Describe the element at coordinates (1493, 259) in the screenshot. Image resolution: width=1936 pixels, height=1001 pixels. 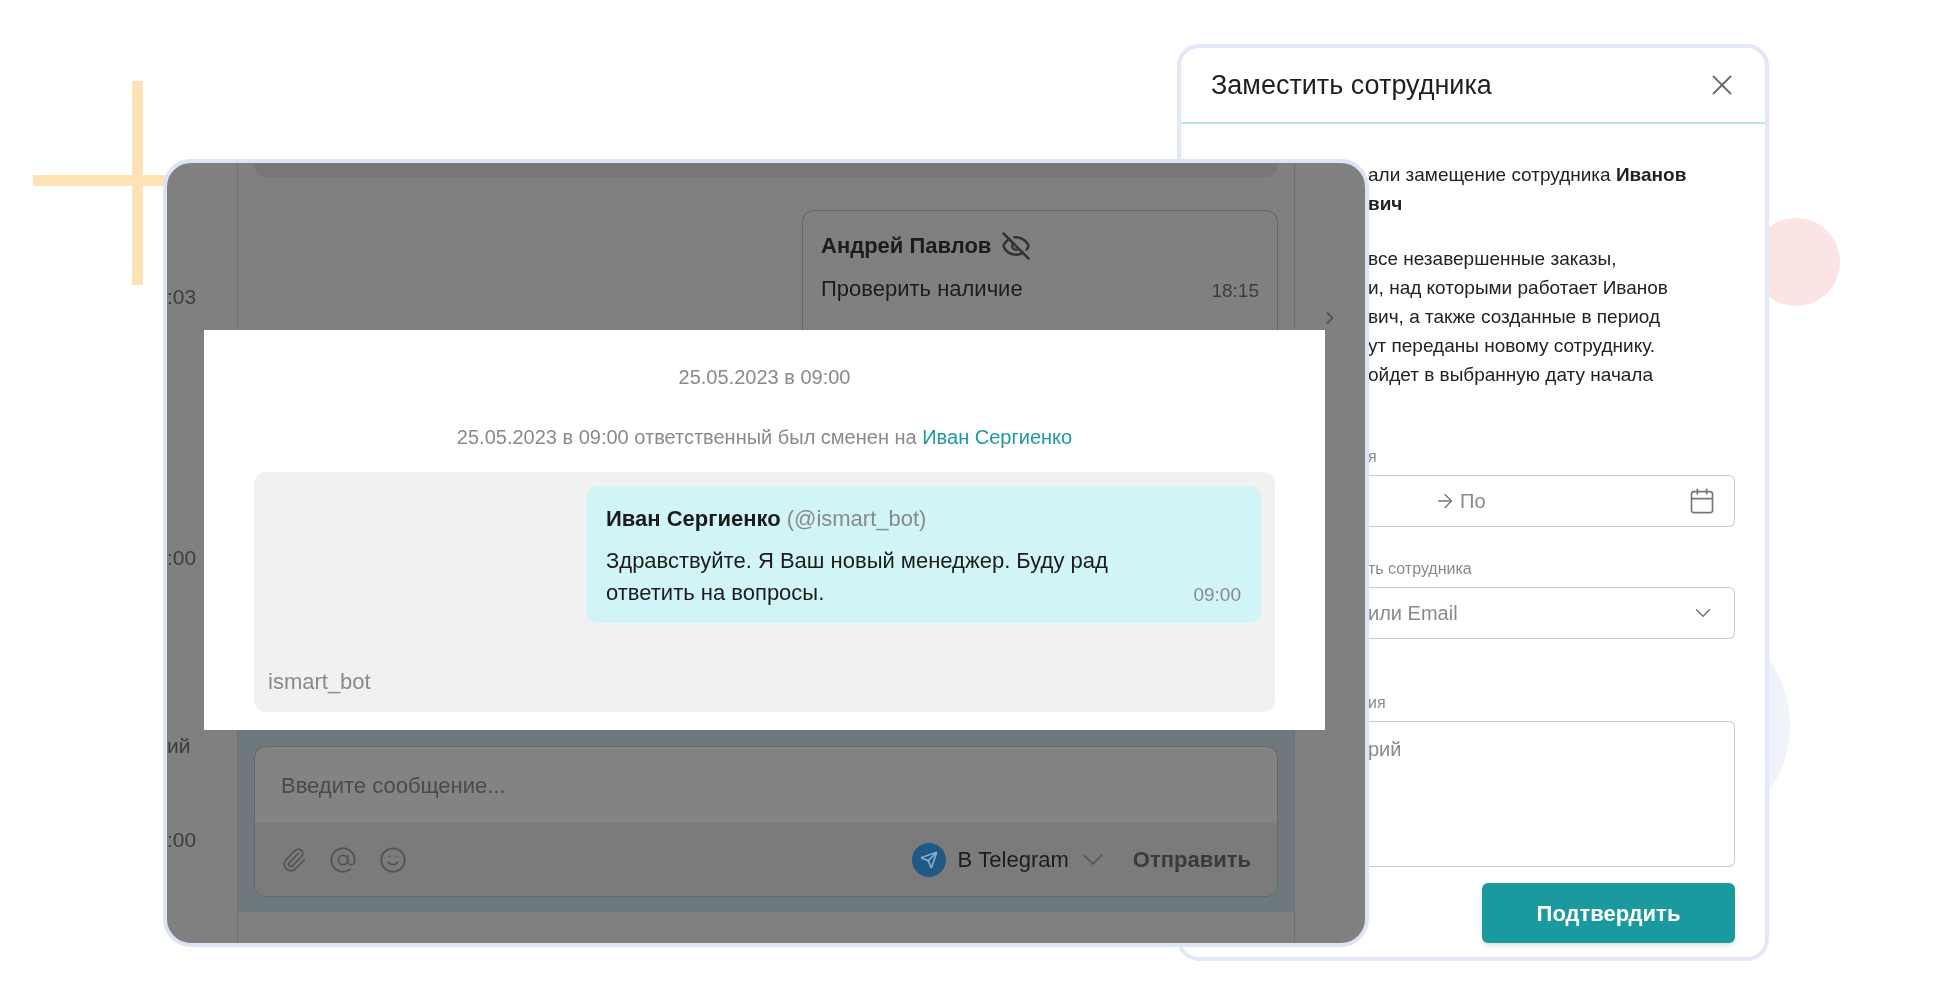
I see `description-line: все незавершенные заказы,` at that location.